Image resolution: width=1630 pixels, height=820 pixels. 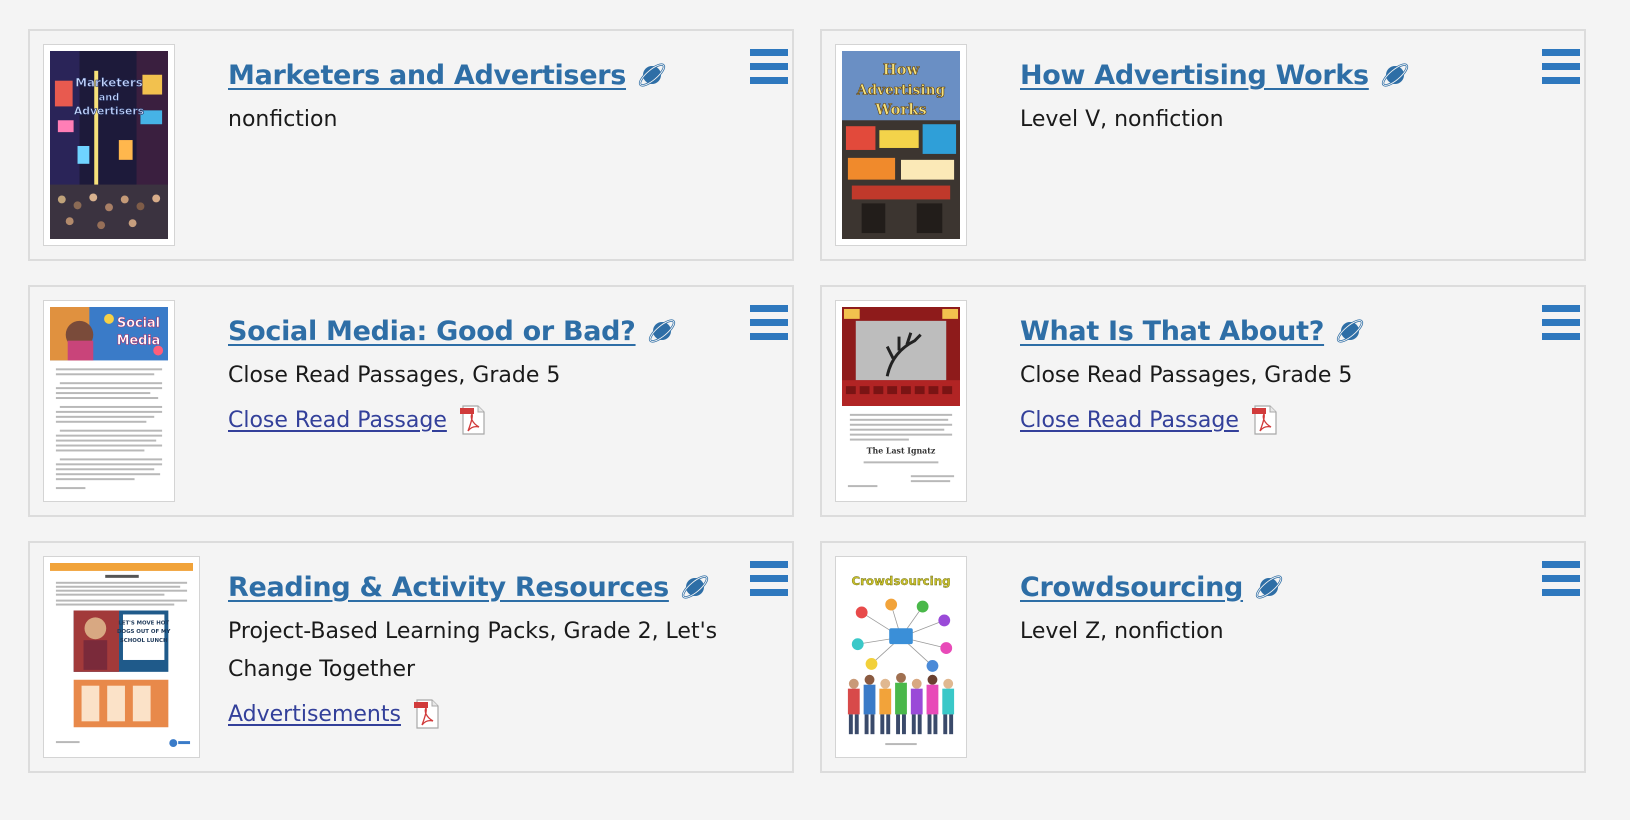 I want to click on title-row: Reading & Activity Resources, so click(x=482, y=587).